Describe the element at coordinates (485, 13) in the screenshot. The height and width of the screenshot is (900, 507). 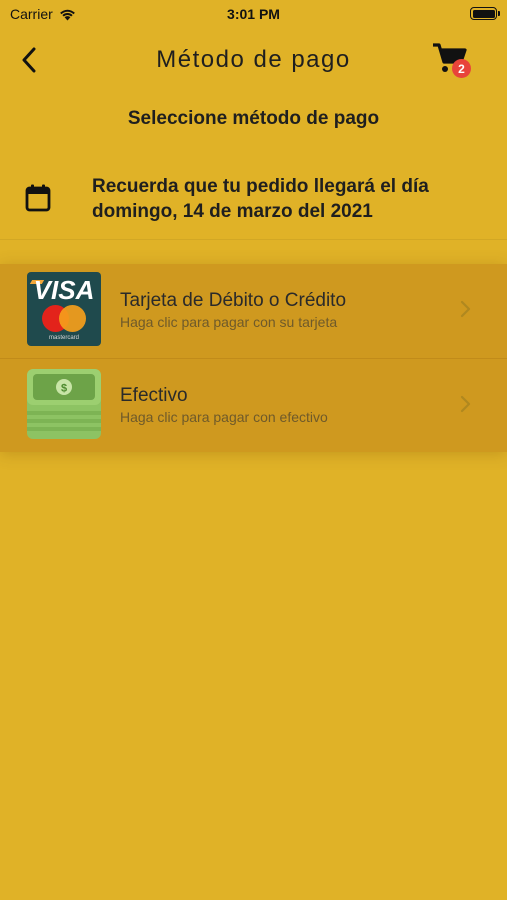
I see `battery-icon` at that location.